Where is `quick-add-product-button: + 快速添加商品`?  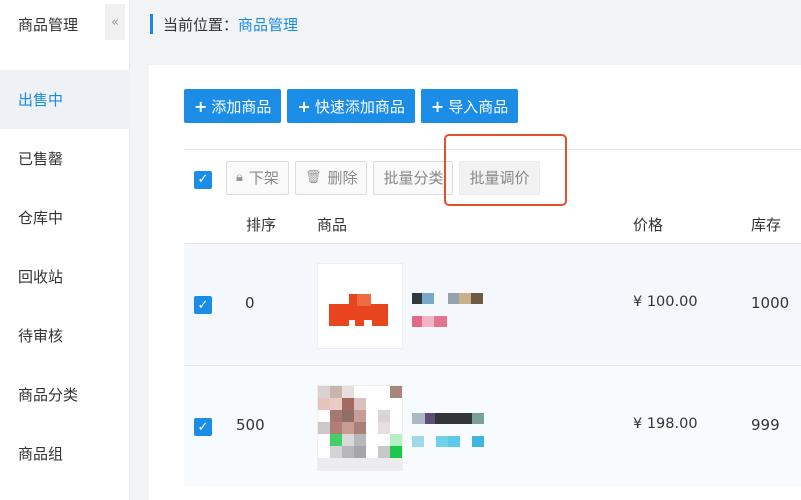 quick-add-product-button: + 快速添加商品 is located at coordinates (351, 106).